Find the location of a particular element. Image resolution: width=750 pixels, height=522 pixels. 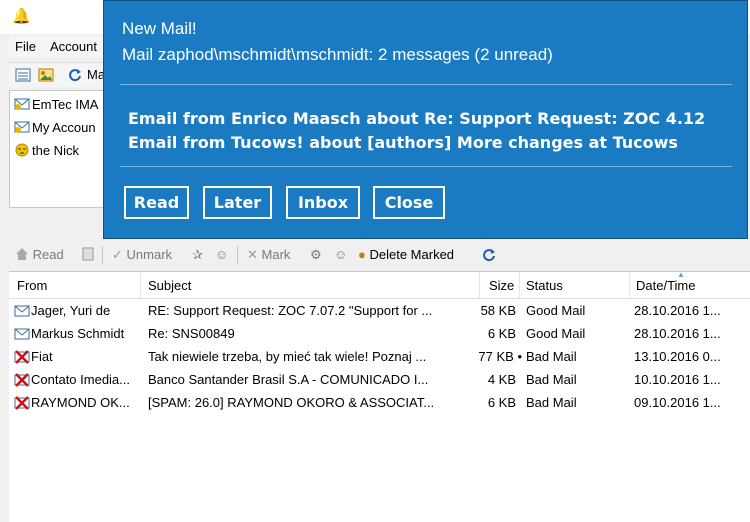

sleeping-face-icon is located at coordinates (22, 150).